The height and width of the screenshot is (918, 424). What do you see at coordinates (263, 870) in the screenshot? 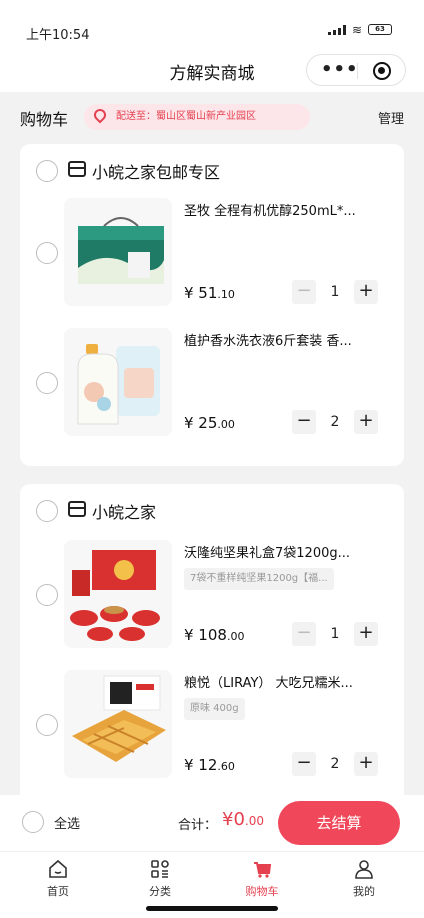
I see `cart-icon` at bounding box center [263, 870].